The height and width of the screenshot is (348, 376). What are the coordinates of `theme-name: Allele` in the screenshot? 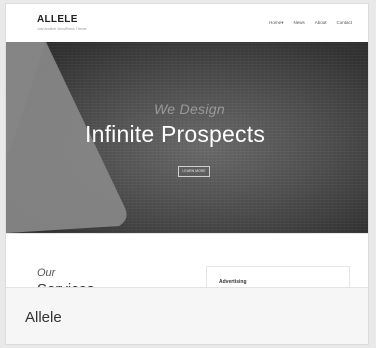 It's located at (43, 317).